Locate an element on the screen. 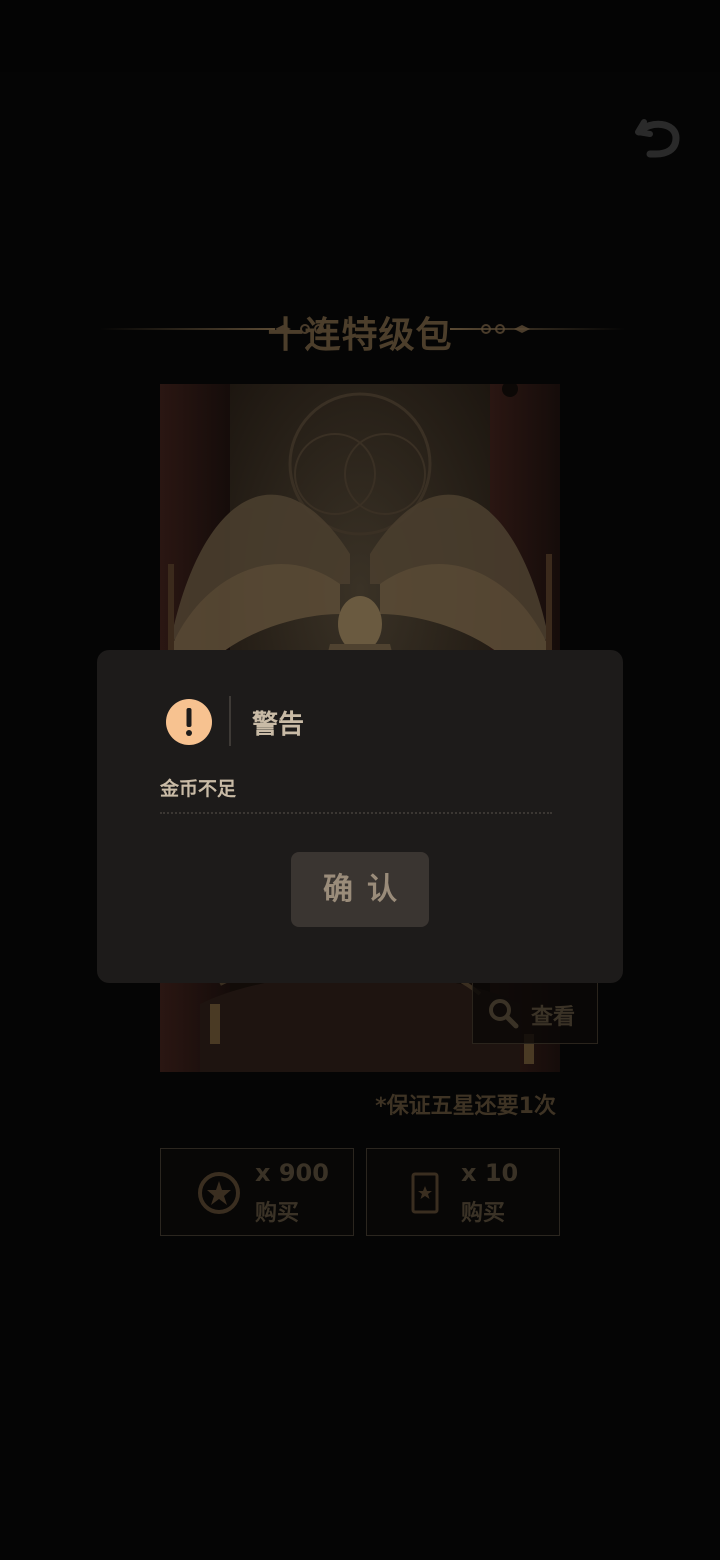 This screenshot has width=720, height=1560. pack-title: 十连特级包 is located at coordinates (360, 335).